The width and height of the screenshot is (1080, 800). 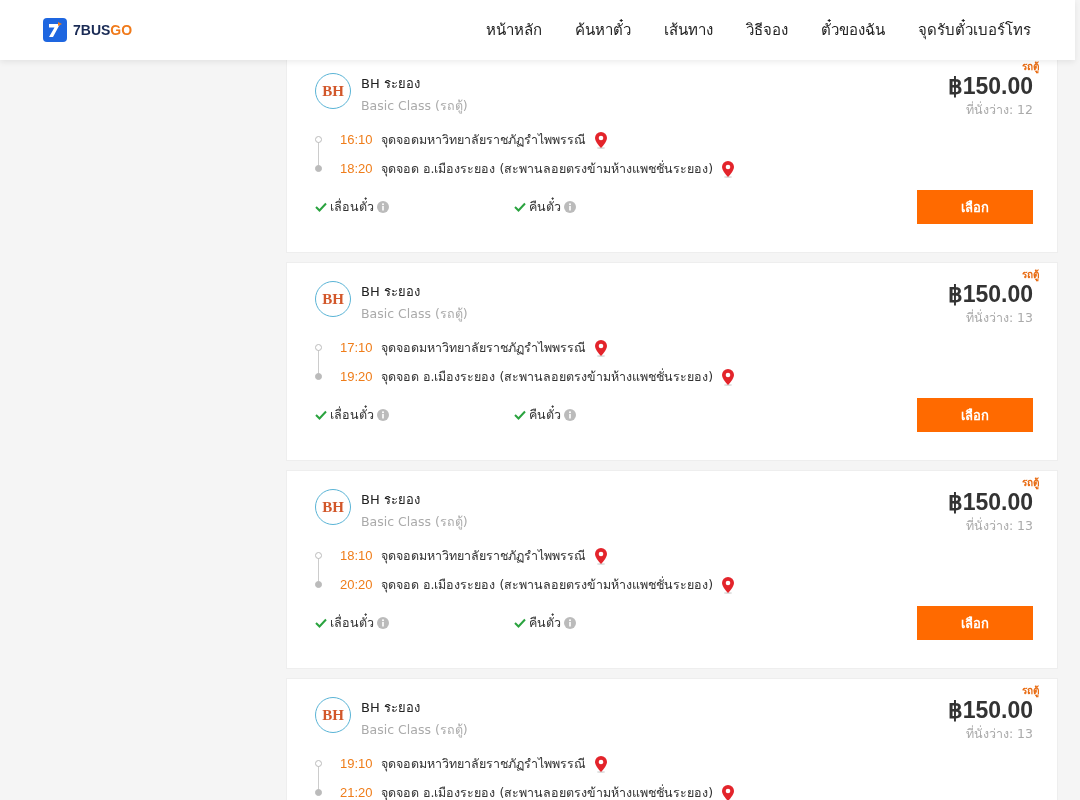 I want to click on logo-icon, so click(x=55, y=30).